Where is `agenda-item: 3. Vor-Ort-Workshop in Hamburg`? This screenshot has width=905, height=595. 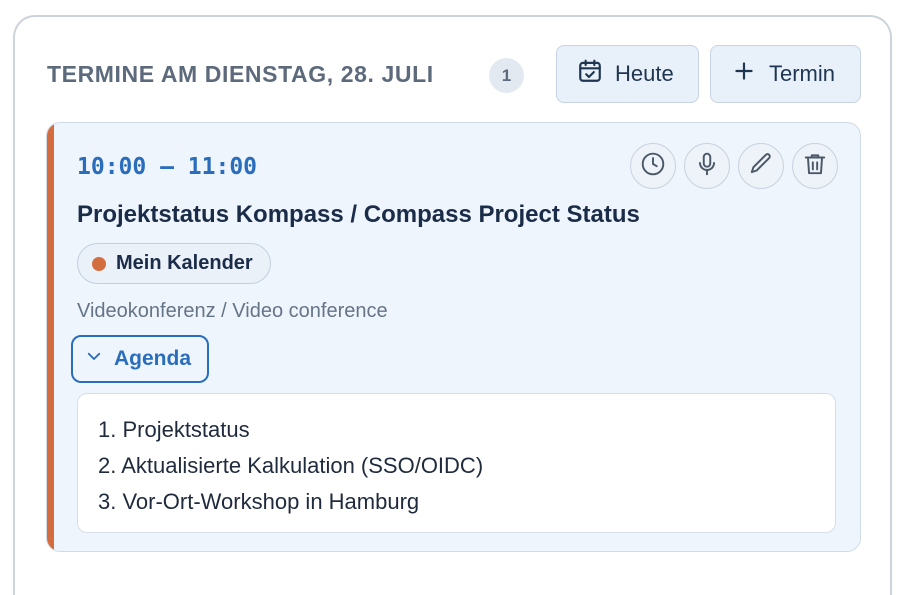 agenda-item: 3. Vor-Ort-Workshop in Hamburg is located at coordinates (259, 501).